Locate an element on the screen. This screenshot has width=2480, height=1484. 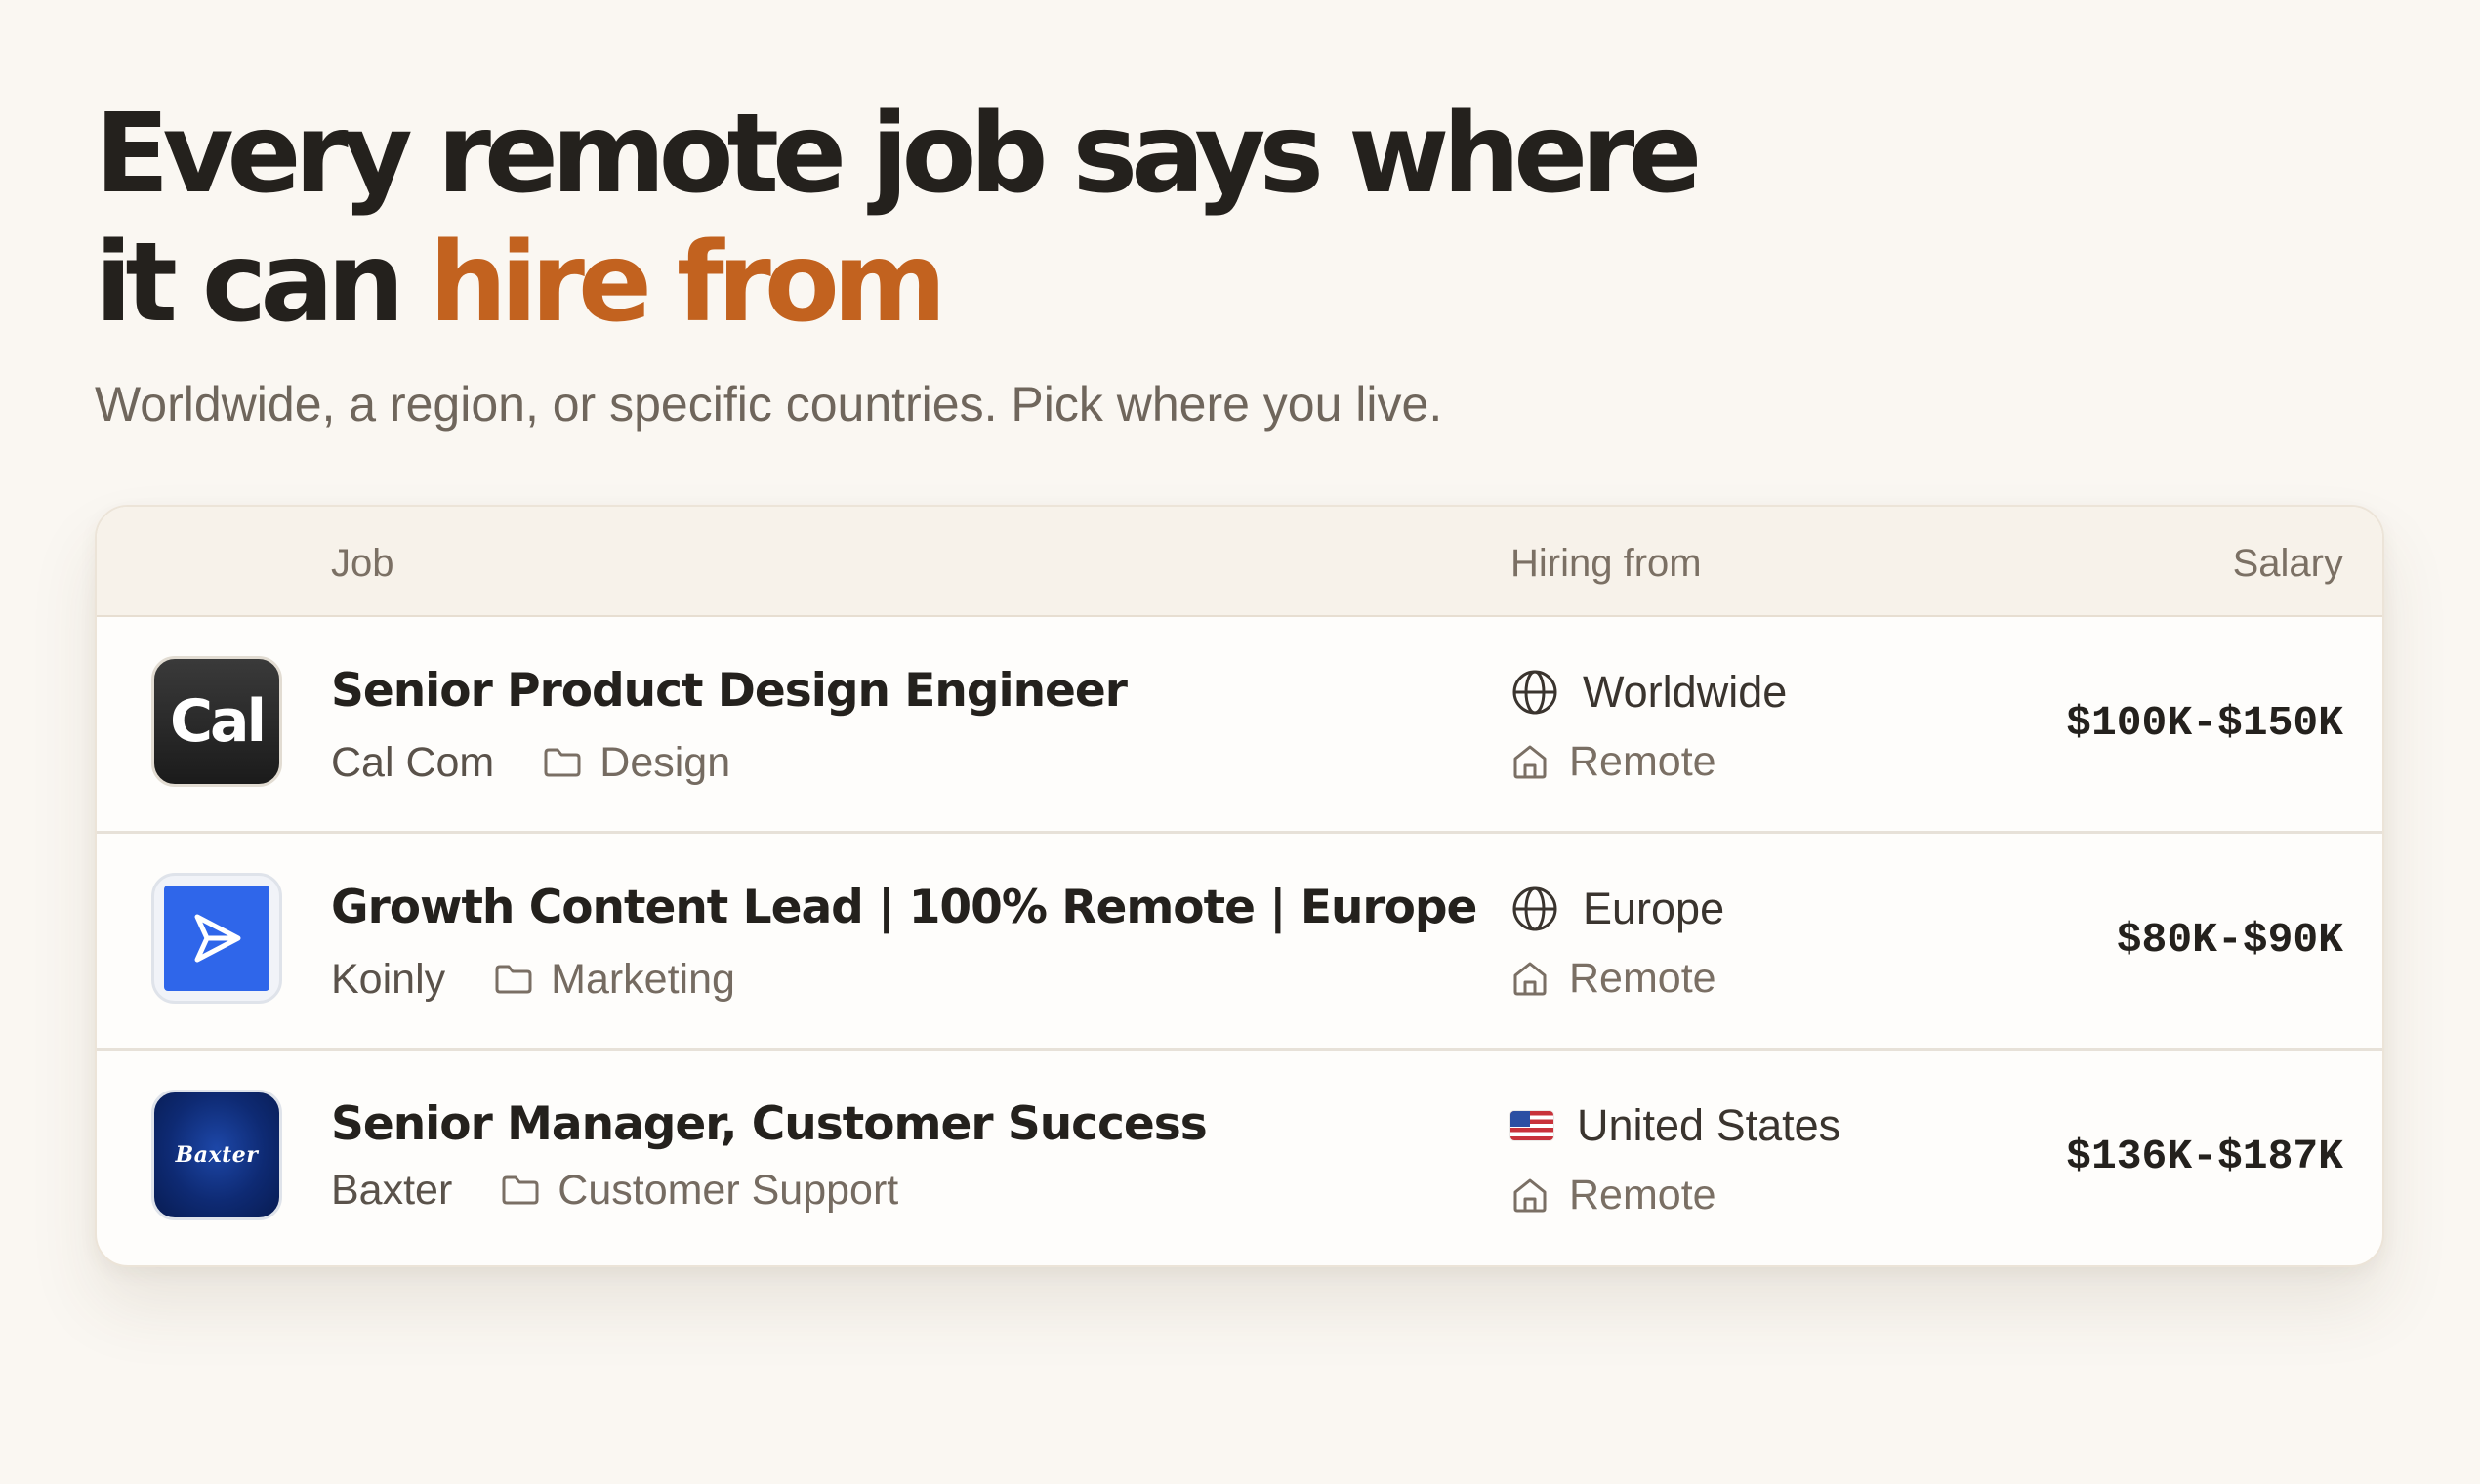
hiring-location: United States is located at coordinates (1675, 1126).